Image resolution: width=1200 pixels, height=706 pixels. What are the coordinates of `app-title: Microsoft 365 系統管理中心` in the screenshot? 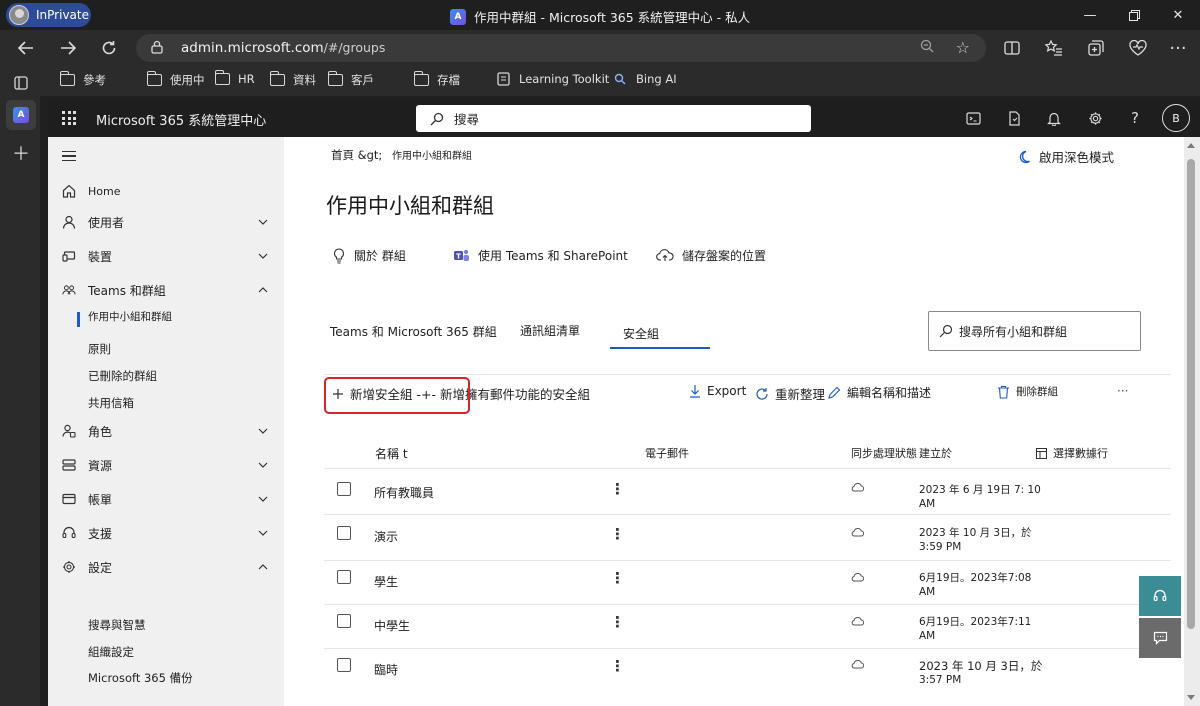 It's located at (181, 119).